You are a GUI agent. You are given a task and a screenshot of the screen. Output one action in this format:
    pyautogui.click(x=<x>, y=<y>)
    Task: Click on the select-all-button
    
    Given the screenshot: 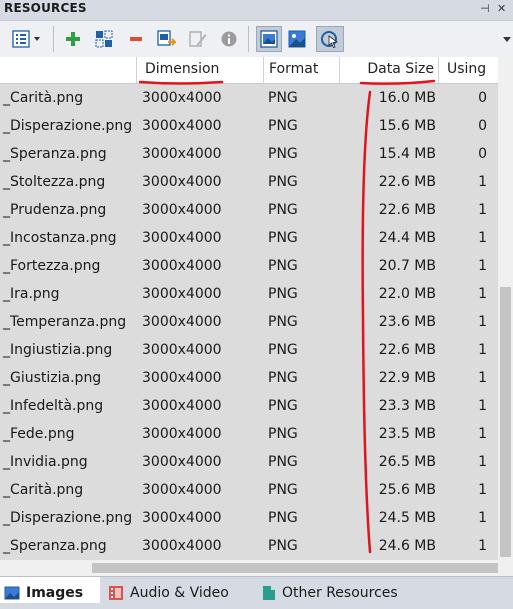 What is the action you would take?
    pyautogui.click(x=104, y=39)
    